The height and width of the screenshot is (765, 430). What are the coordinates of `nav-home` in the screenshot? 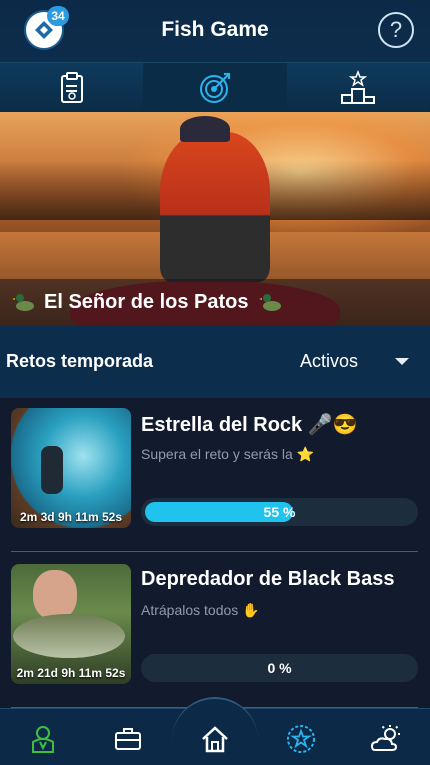 It's located at (215, 739).